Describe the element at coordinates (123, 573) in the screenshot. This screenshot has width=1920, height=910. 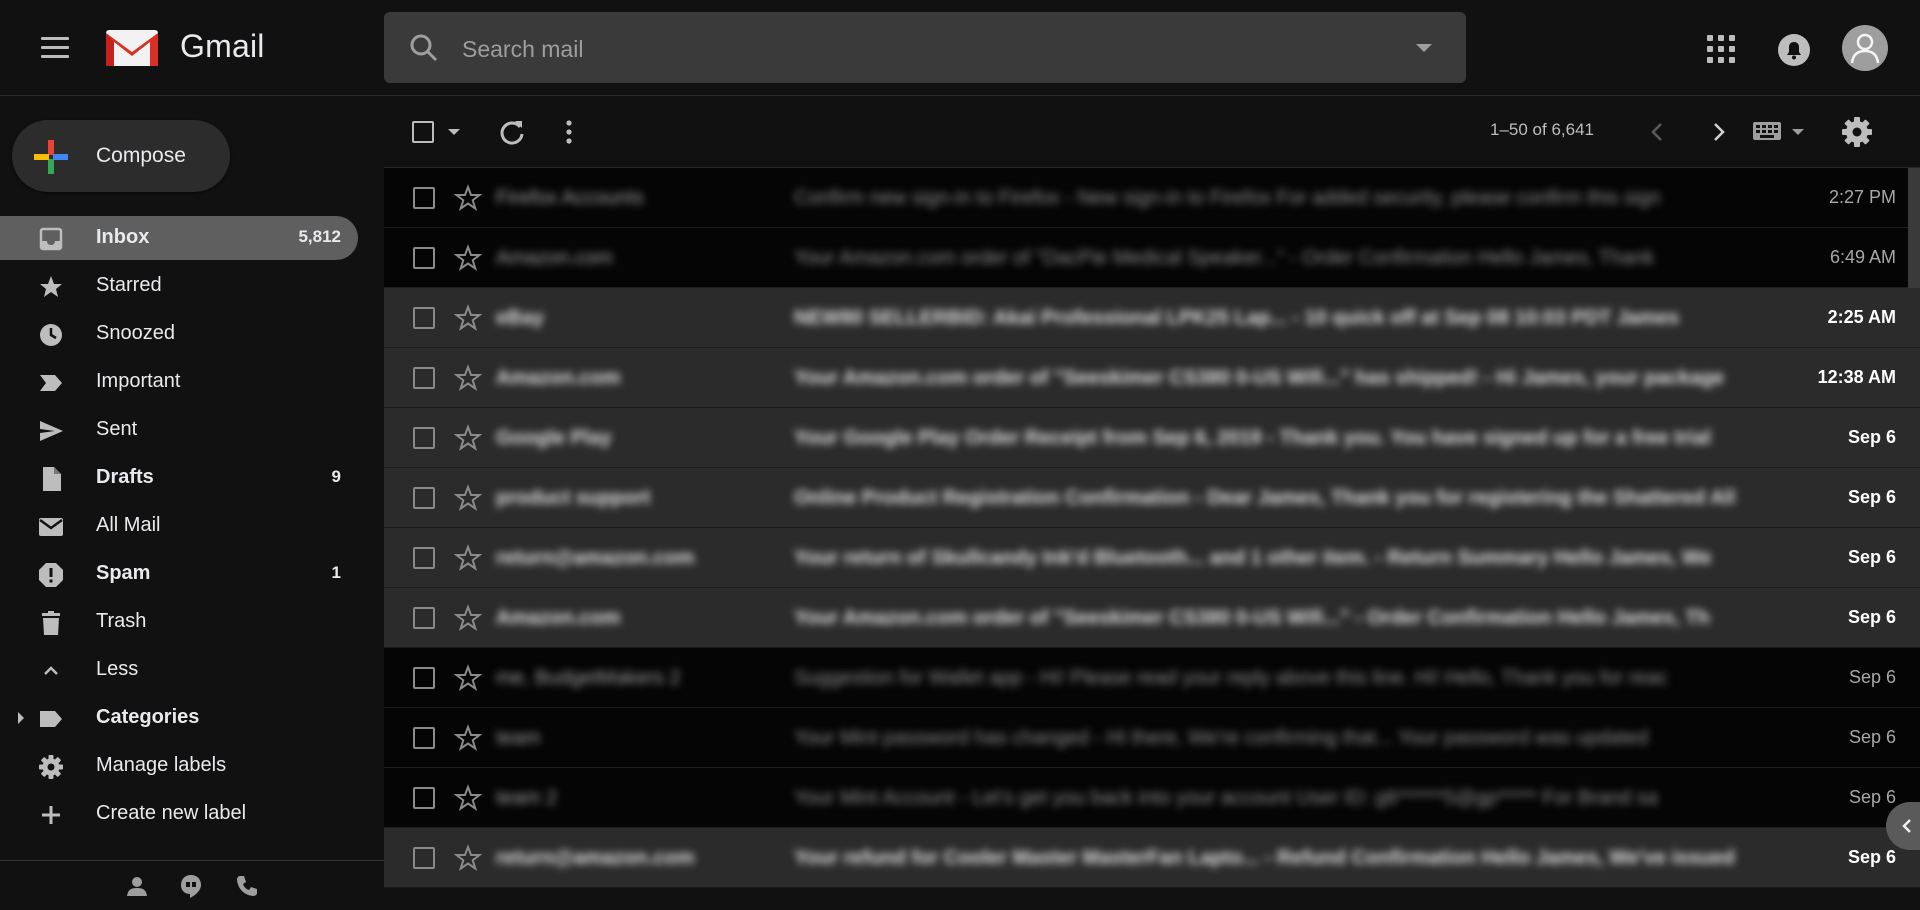
I see `sidebar-item-label: Spam` at that location.